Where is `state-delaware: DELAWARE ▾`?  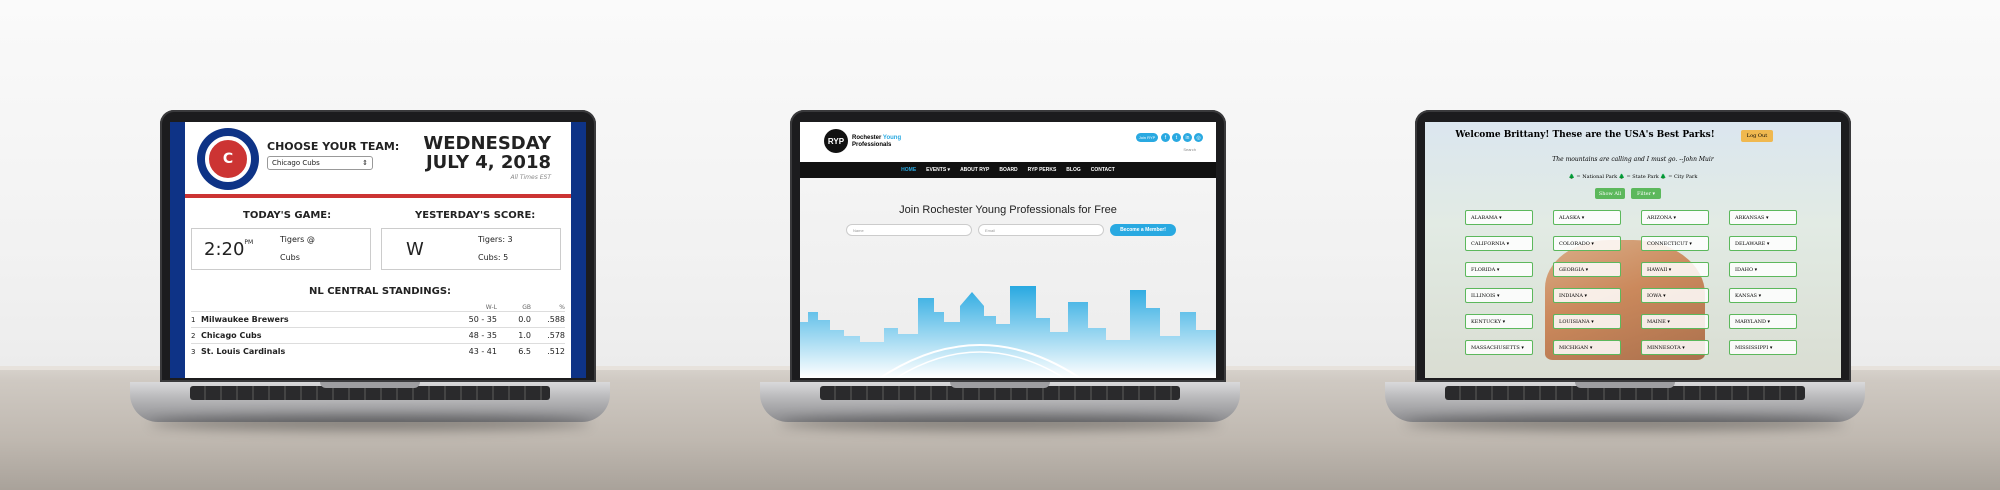
state-delaware: DELAWARE ▾ is located at coordinates (1763, 243).